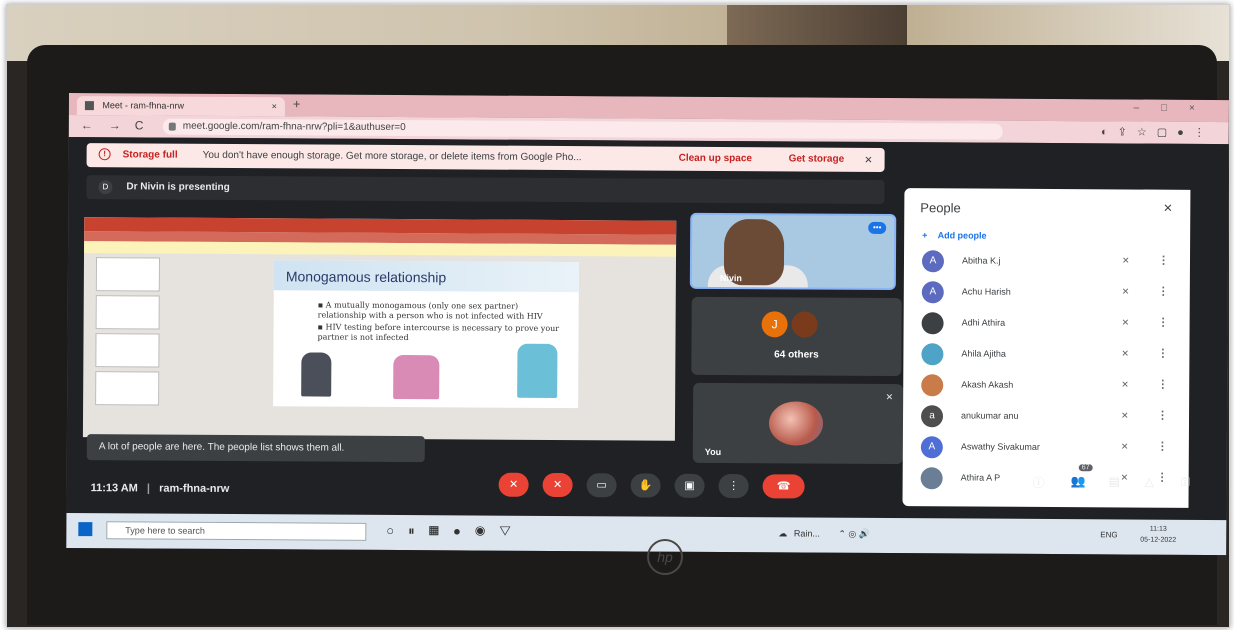 The height and width of the screenshot is (630, 1234). What do you see at coordinates (796, 336) in the screenshot?
I see `participant-tile-others: J 64 others` at bounding box center [796, 336].